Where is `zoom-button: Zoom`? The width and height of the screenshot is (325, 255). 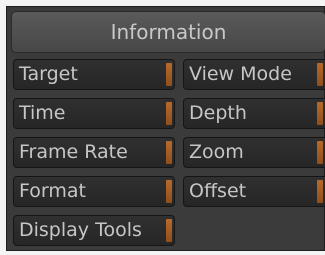 zoom-button: Zoom is located at coordinates (254, 152).